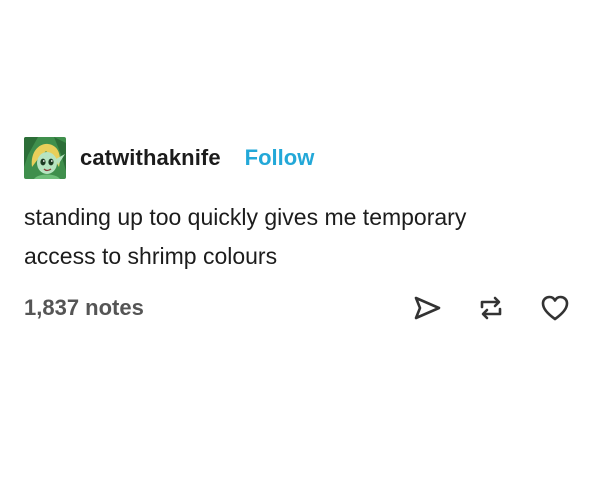 Image resolution: width=600 pixels, height=480 pixels. I want to click on heart-icon, so click(555, 308).